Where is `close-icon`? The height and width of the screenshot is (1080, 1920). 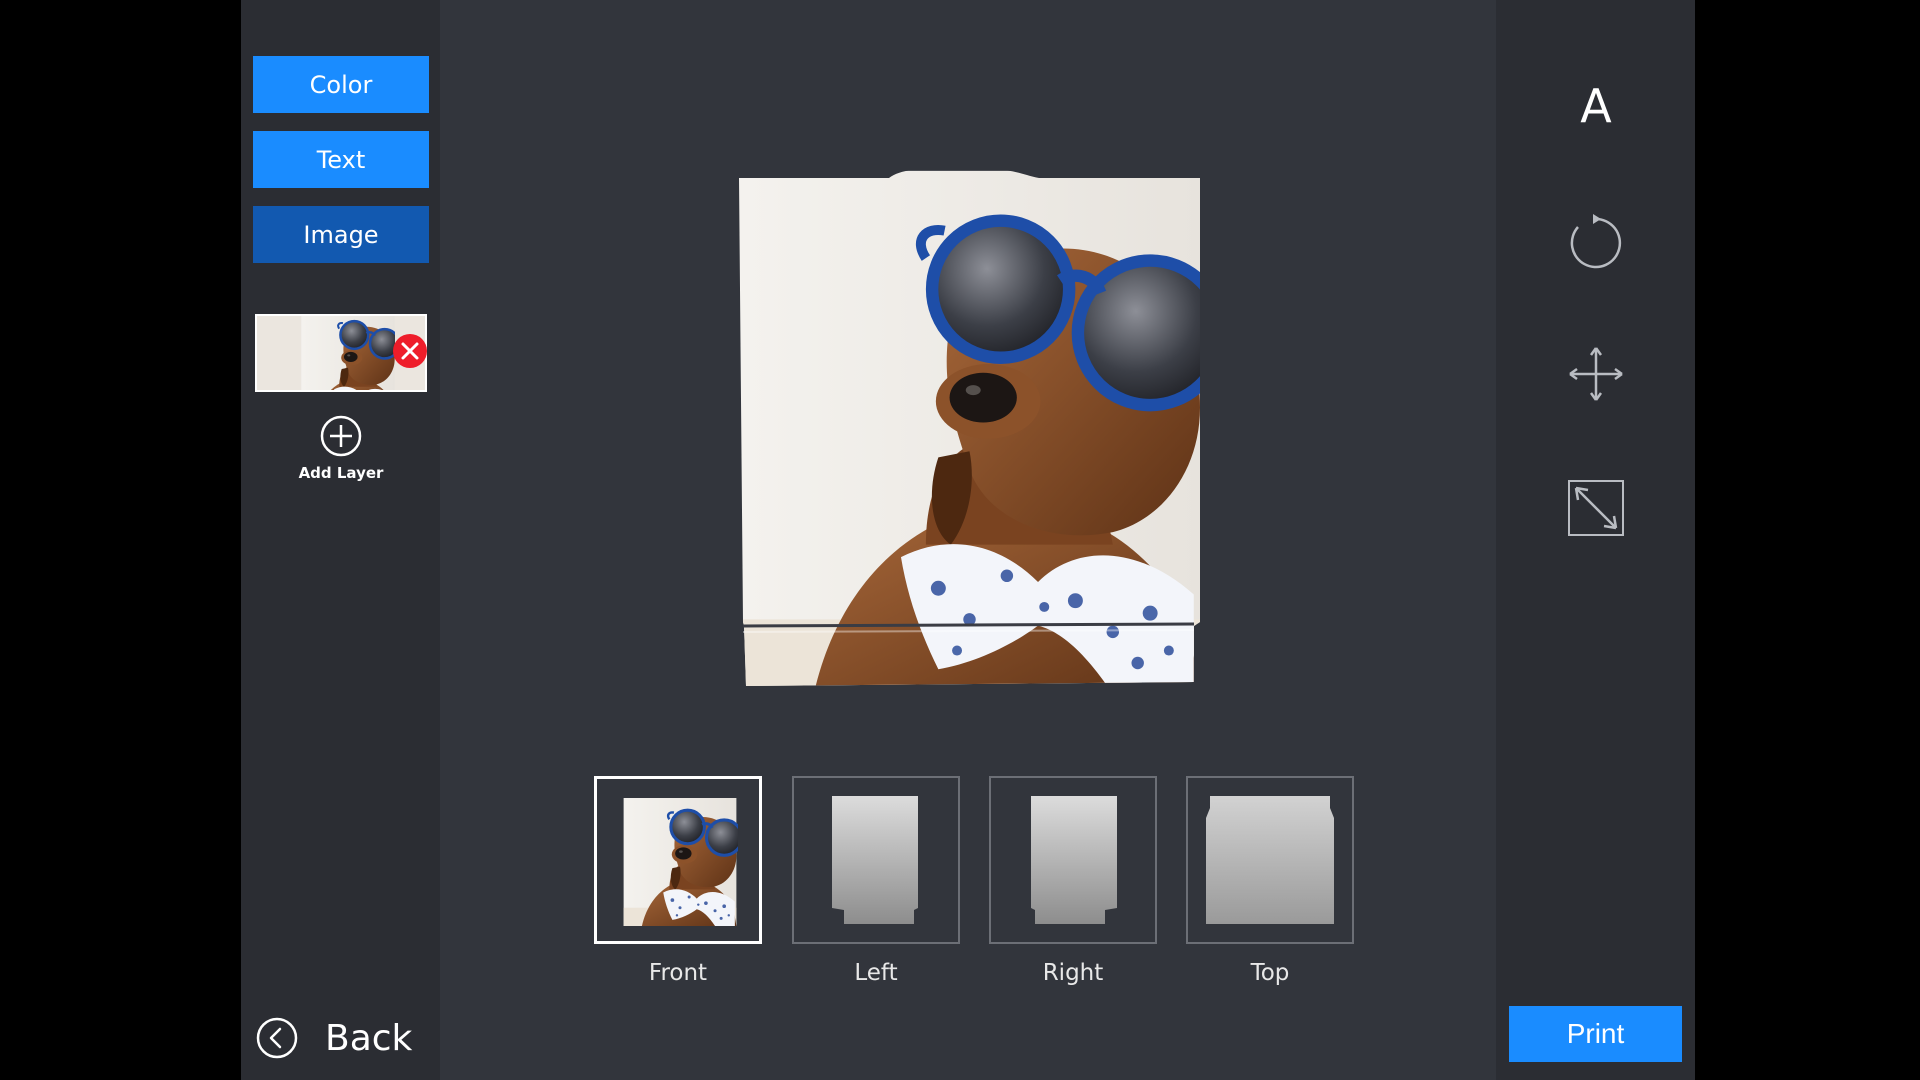
close-icon is located at coordinates (410, 351).